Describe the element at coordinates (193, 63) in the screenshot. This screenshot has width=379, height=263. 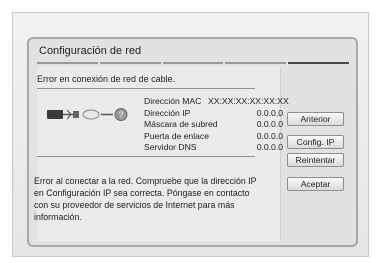
I see `progress-rule` at that location.